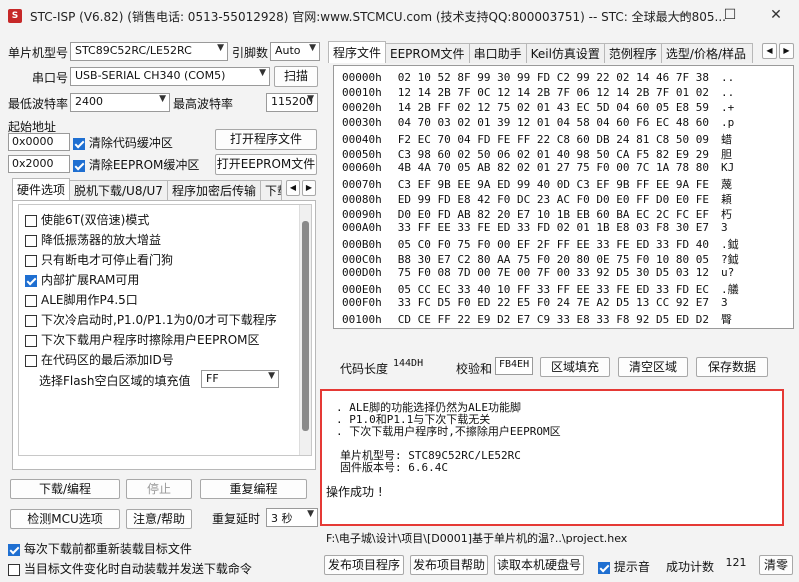  What do you see at coordinates (362, 214) in the screenshot?
I see `hex-address: 00090h` at bounding box center [362, 214].